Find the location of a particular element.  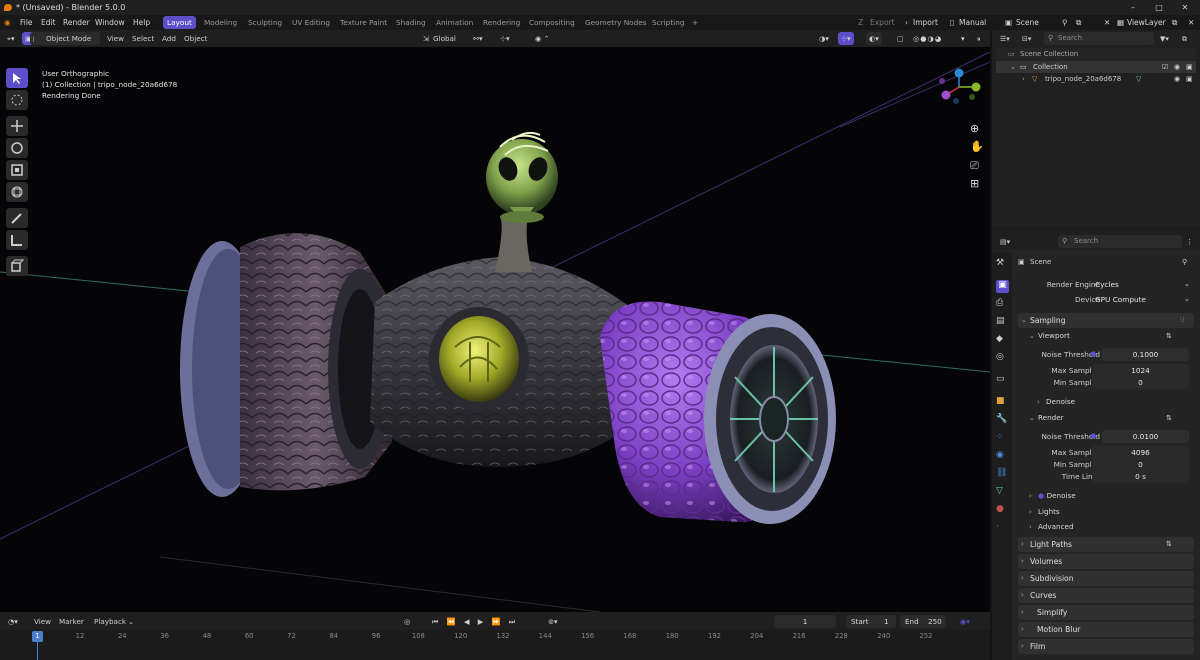

r-noise-checkbox: ● is located at coordinates (1093, 436).